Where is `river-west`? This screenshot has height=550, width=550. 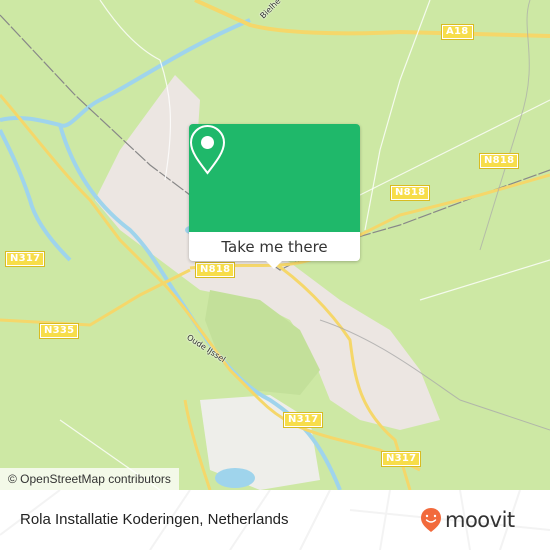 river-west is located at coordinates (36, 195).